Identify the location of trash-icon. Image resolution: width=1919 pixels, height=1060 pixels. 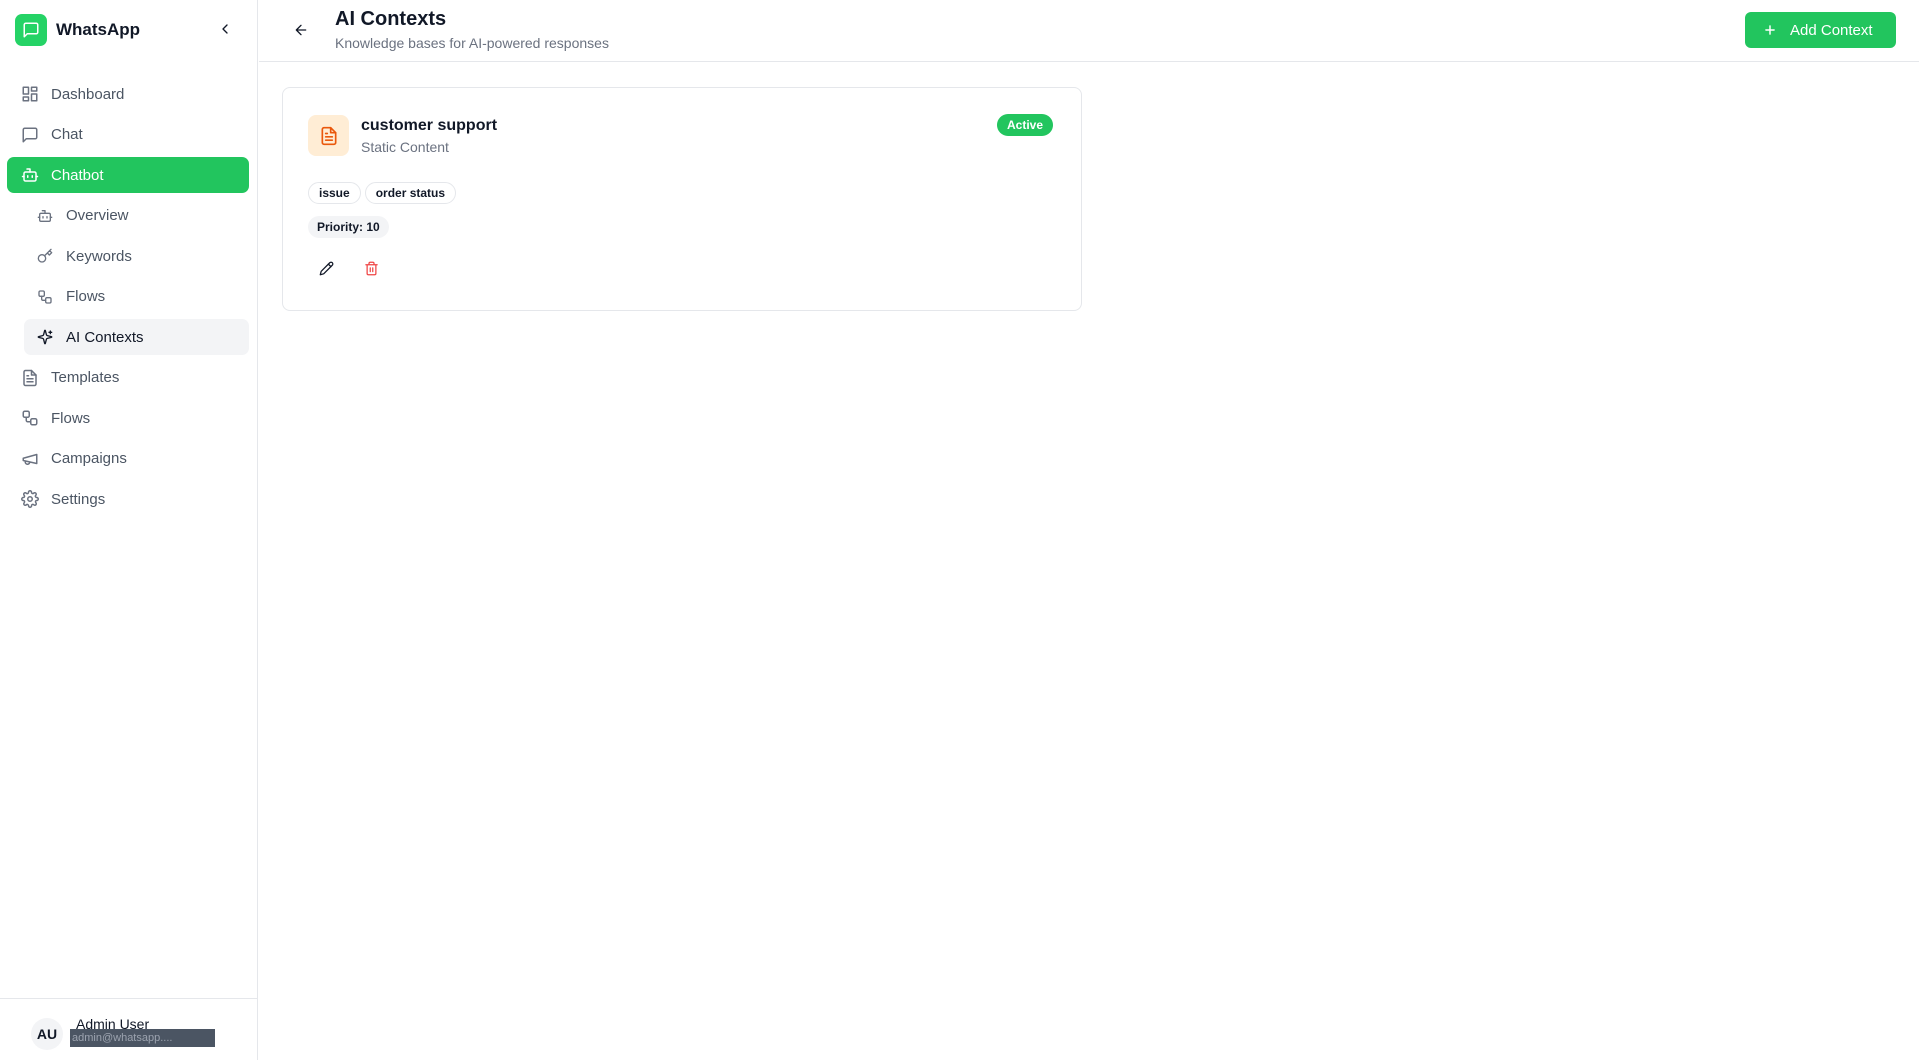
(371, 268).